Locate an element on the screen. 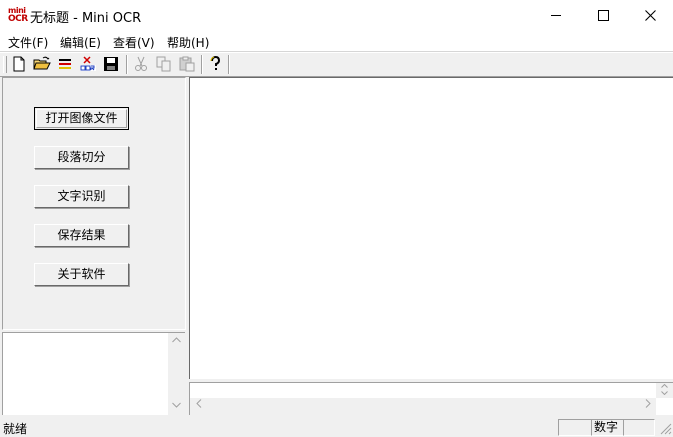 The height and width of the screenshot is (437, 673). about-software-label: 关于软件 is located at coordinates (81, 274).